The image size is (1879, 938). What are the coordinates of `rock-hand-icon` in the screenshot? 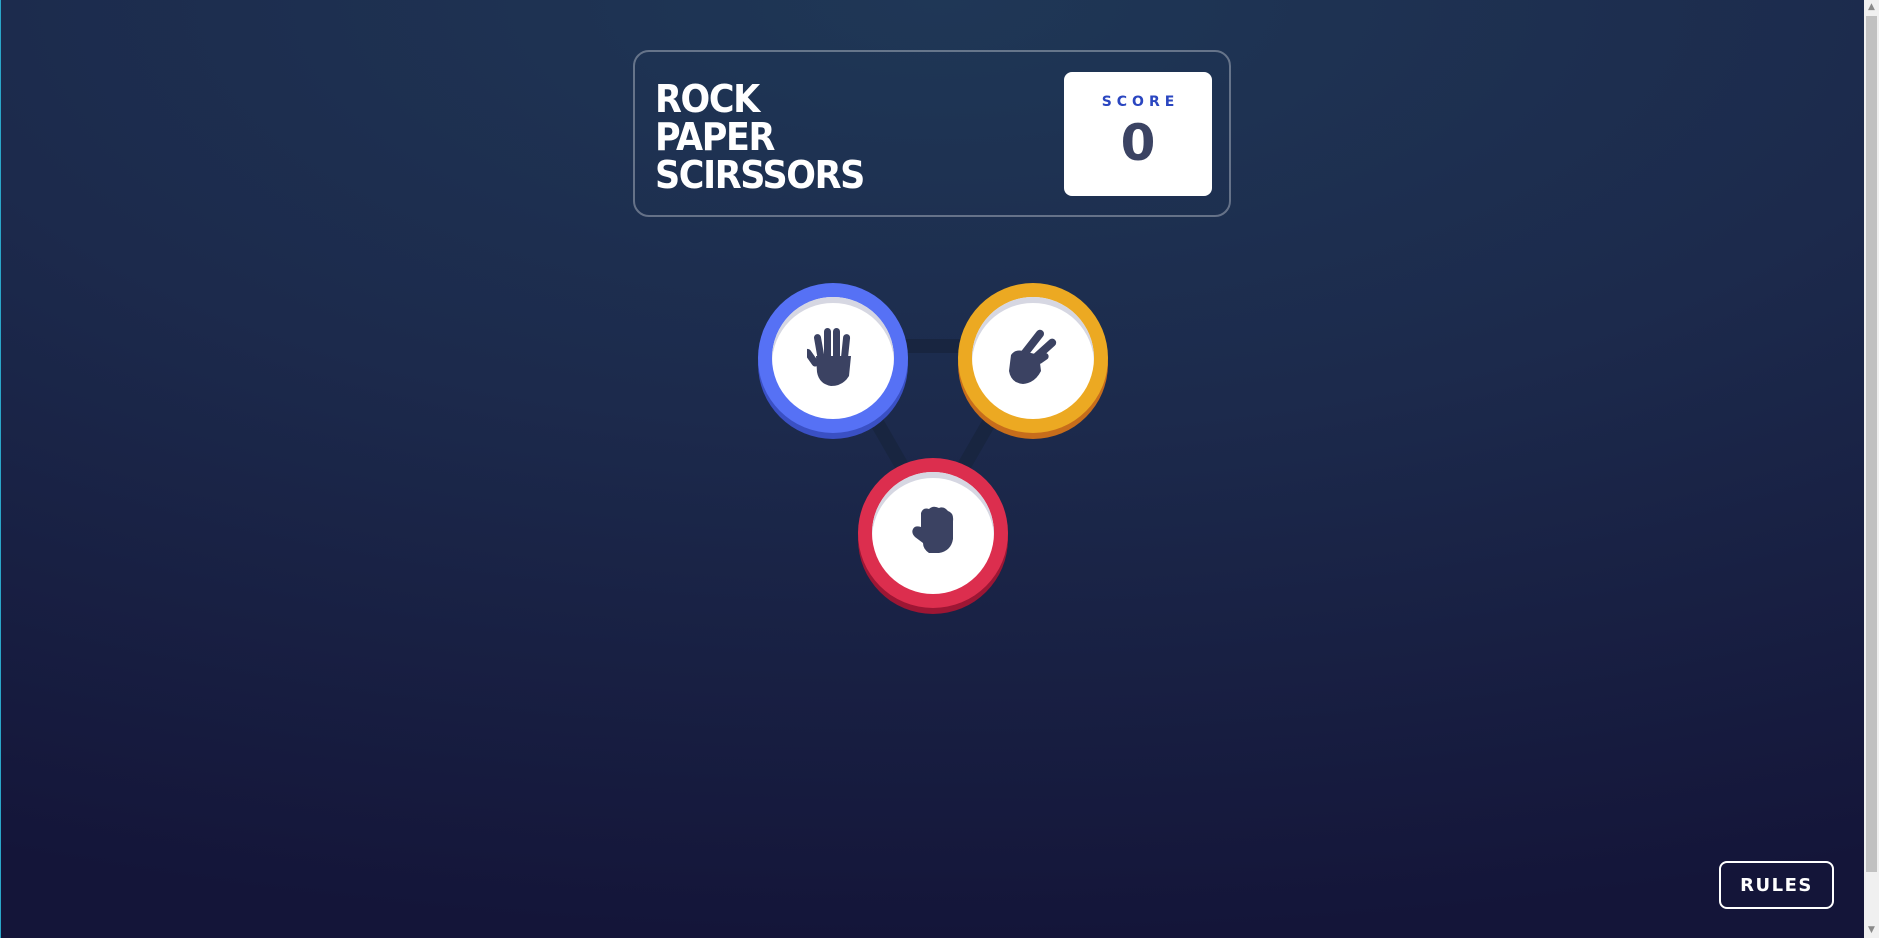 It's located at (933, 533).